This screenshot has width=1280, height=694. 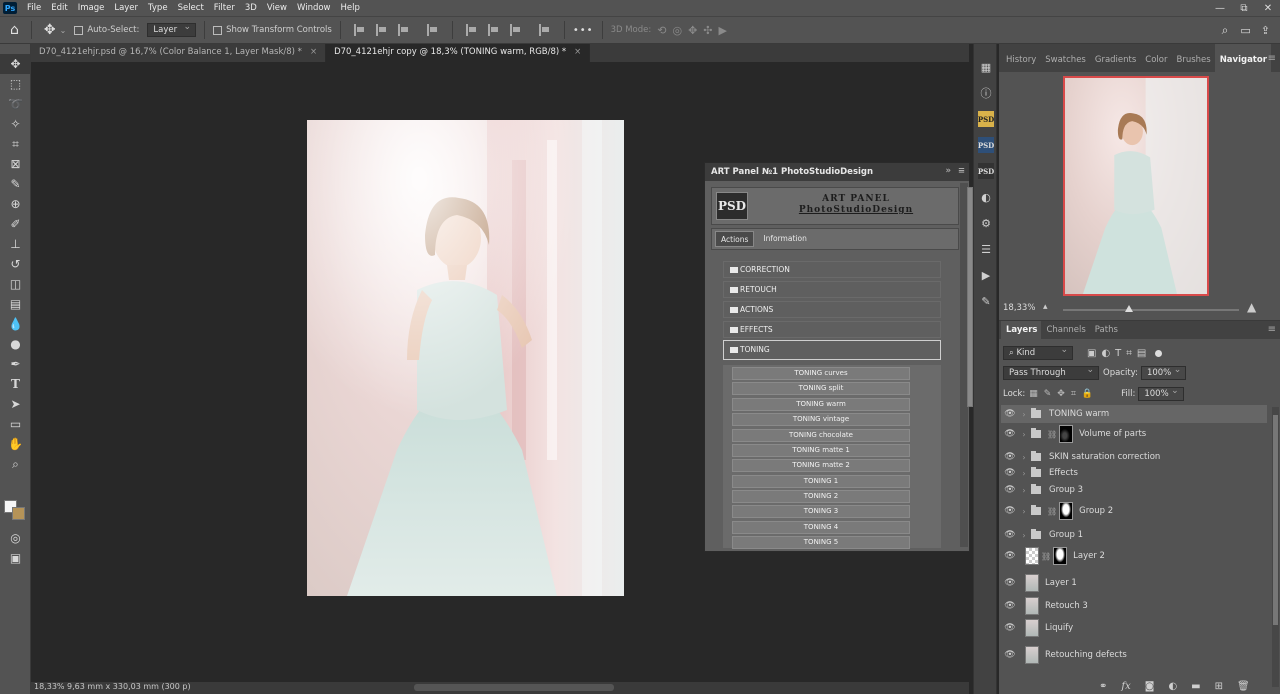 I want to click on layers-scrollbar, so click(x=1275, y=547).